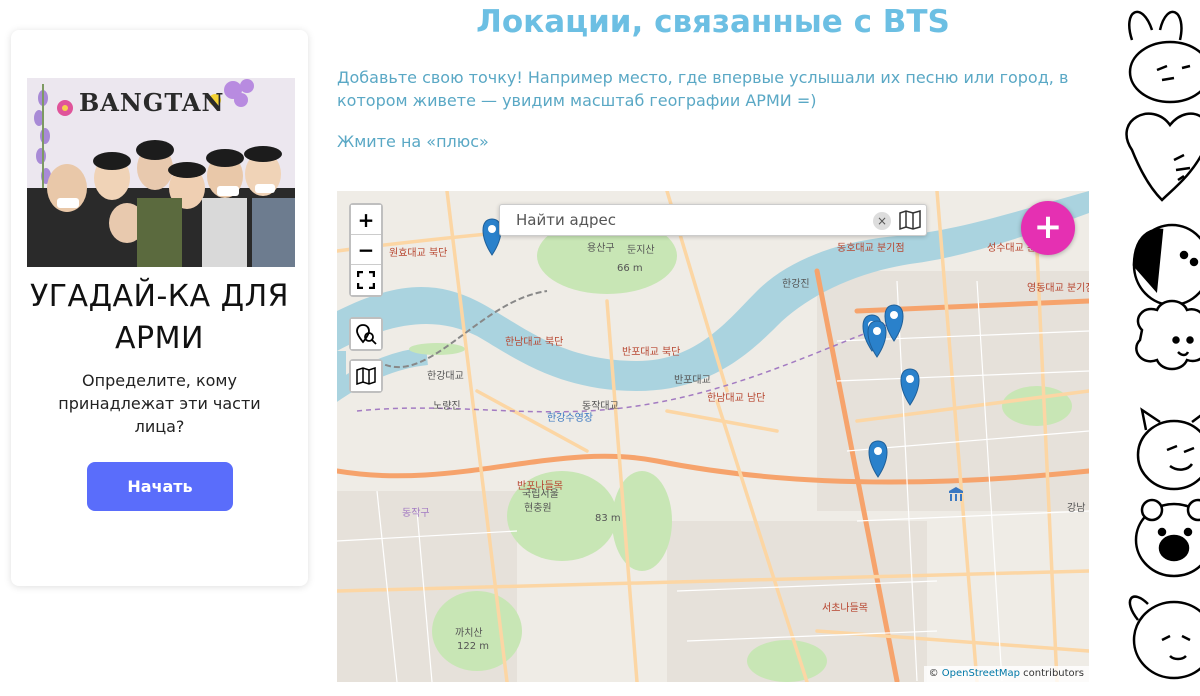 This screenshot has width=1200, height=696. I want to click on map-label: 용산구, so click(601, 248).